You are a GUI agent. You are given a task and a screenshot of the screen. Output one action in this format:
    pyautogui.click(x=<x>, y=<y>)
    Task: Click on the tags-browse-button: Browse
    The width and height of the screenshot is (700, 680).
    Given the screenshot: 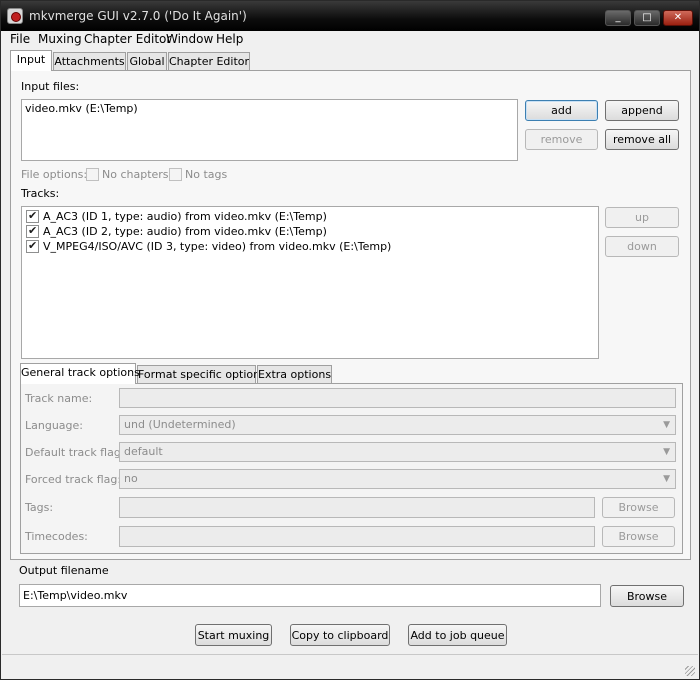 What is the action you would take?
    pyautogui.click(x=638, y=507)
    